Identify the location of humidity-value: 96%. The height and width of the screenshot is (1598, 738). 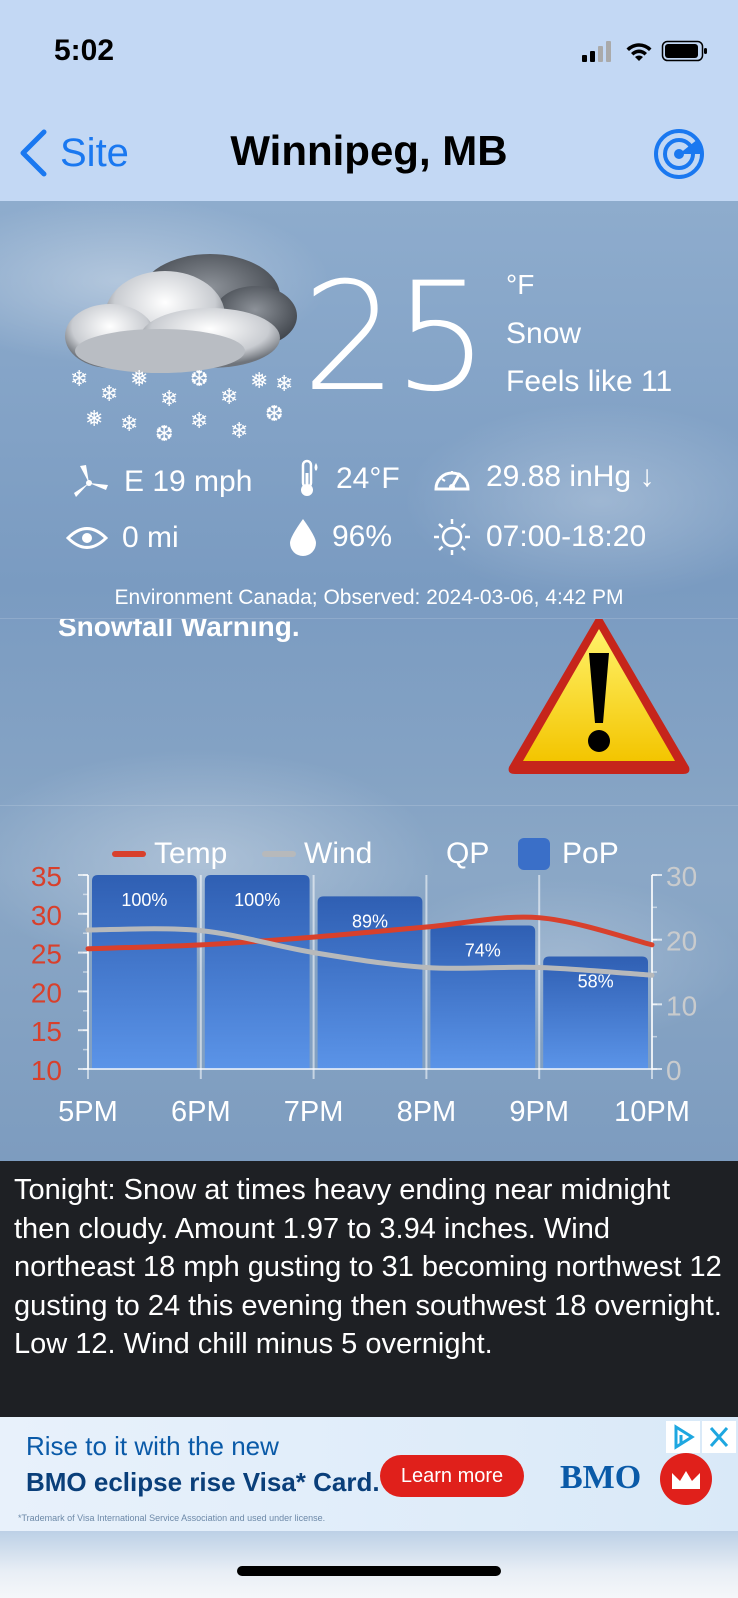
(362, 536).